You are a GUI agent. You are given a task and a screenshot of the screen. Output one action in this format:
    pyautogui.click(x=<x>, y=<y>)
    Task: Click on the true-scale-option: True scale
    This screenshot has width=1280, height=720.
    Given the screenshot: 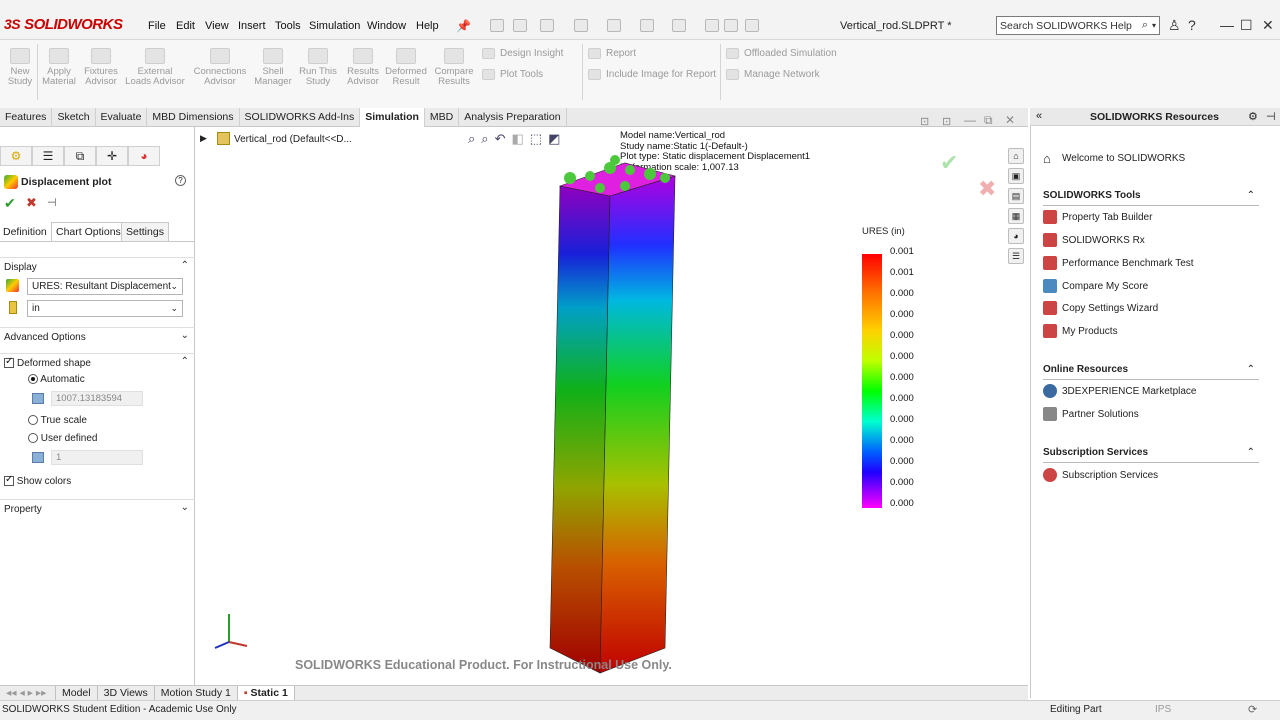 What is the action you would take?
    pyautogui.click(x=57, y=420)
    